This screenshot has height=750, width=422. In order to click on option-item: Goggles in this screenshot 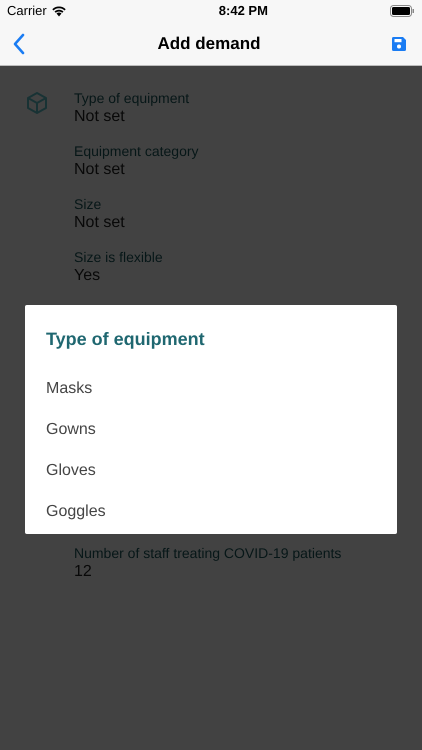, I will do `click(211, 511)`.